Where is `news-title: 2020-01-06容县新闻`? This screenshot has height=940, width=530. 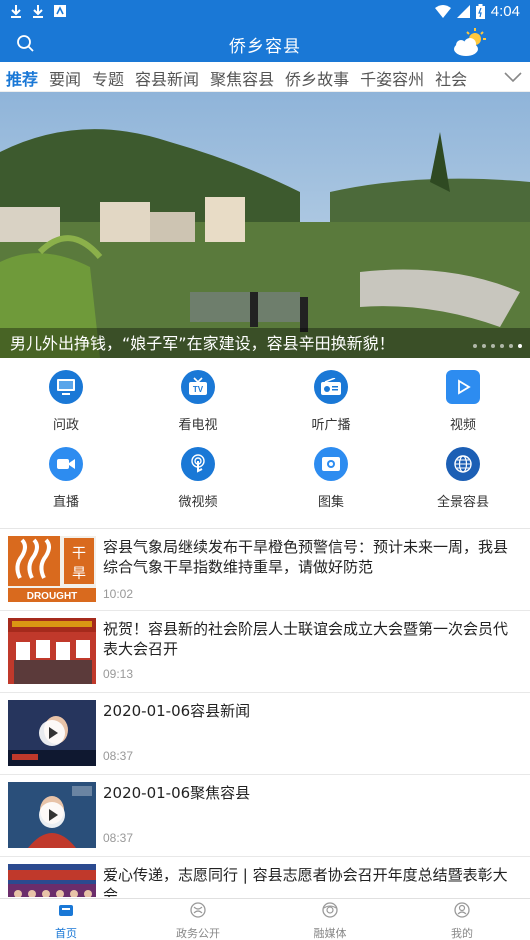
news-title: 2020-01-06容县新闻 is located at coordinates (177, 711).